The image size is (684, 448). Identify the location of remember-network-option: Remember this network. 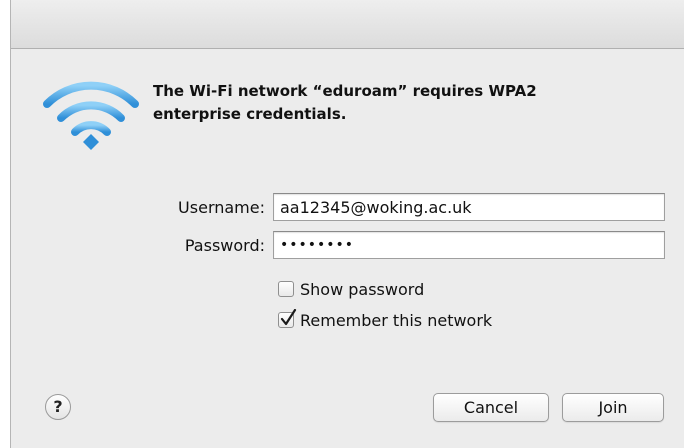
(385, 320).